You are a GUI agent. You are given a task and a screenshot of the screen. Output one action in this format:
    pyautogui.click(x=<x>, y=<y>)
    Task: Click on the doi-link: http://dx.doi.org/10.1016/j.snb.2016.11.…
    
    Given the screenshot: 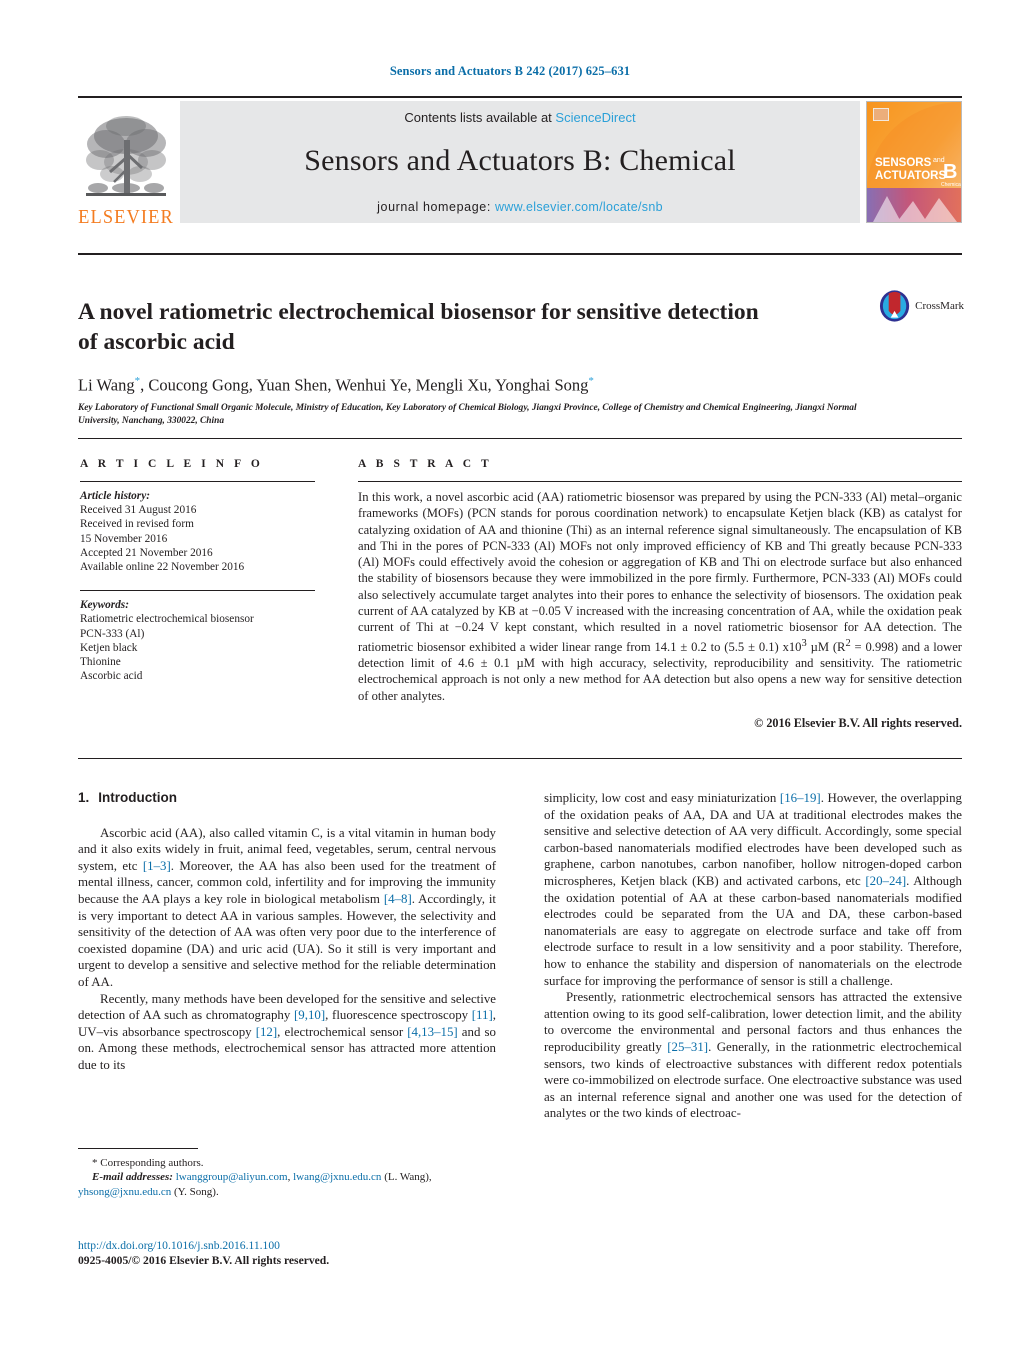 What is the action you would take?
    pyautogui.click(x=293, y=1245)
    